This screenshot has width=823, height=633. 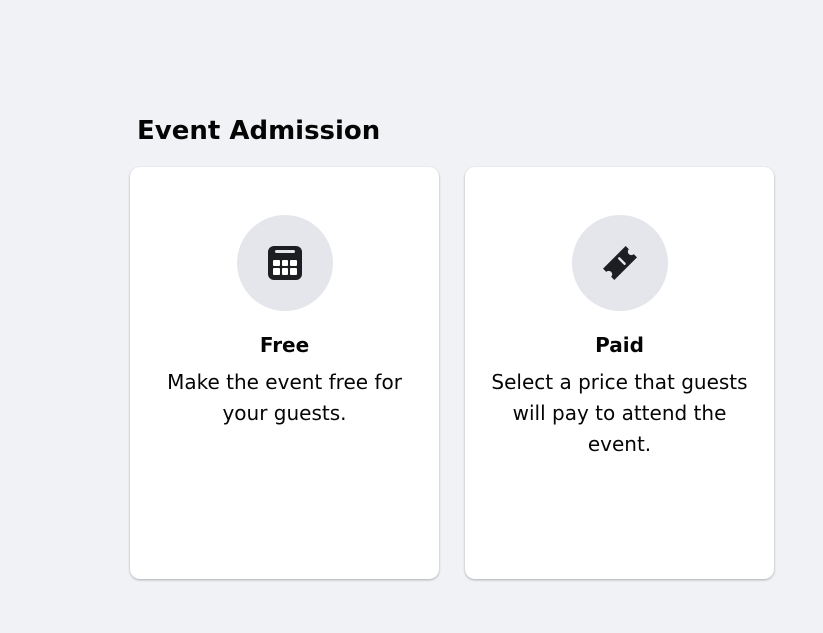 What do you see at coordinates (284, 345) in the screenshot?
I see `option-title: Free` at bounding box center [284, 345].